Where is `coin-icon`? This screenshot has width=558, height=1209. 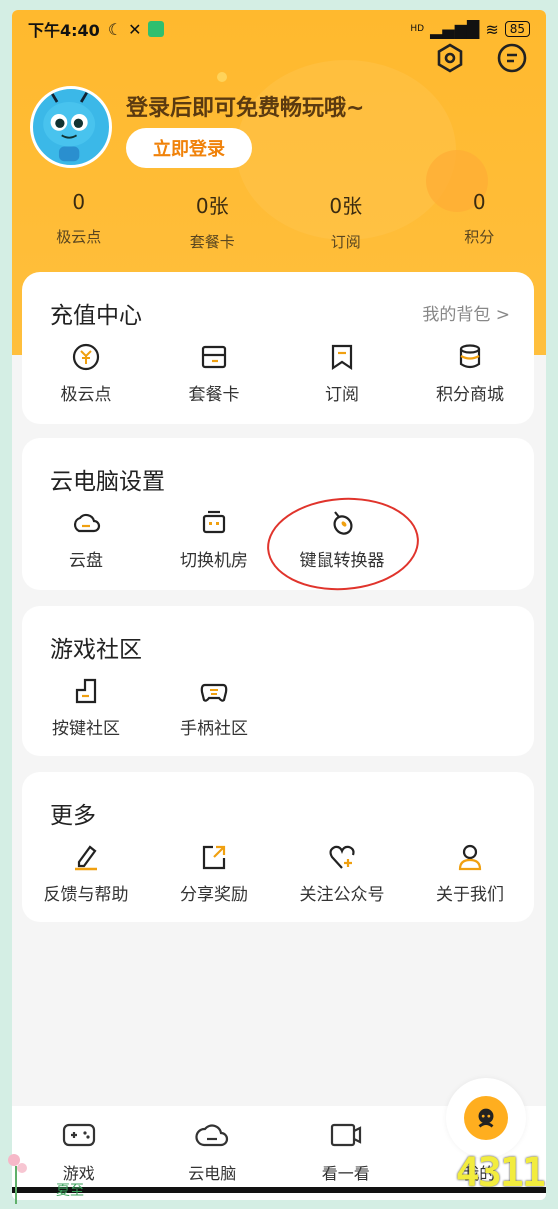 coin-icon is located at coordinates (86, 357).